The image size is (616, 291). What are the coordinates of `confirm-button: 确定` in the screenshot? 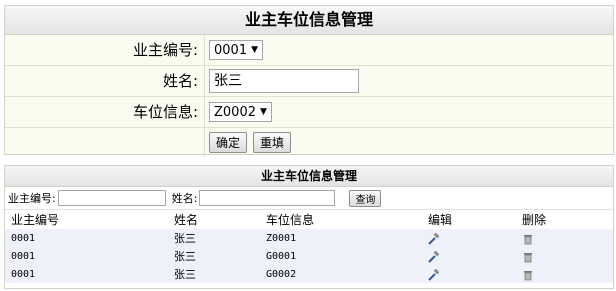 It's located at (228, 142).